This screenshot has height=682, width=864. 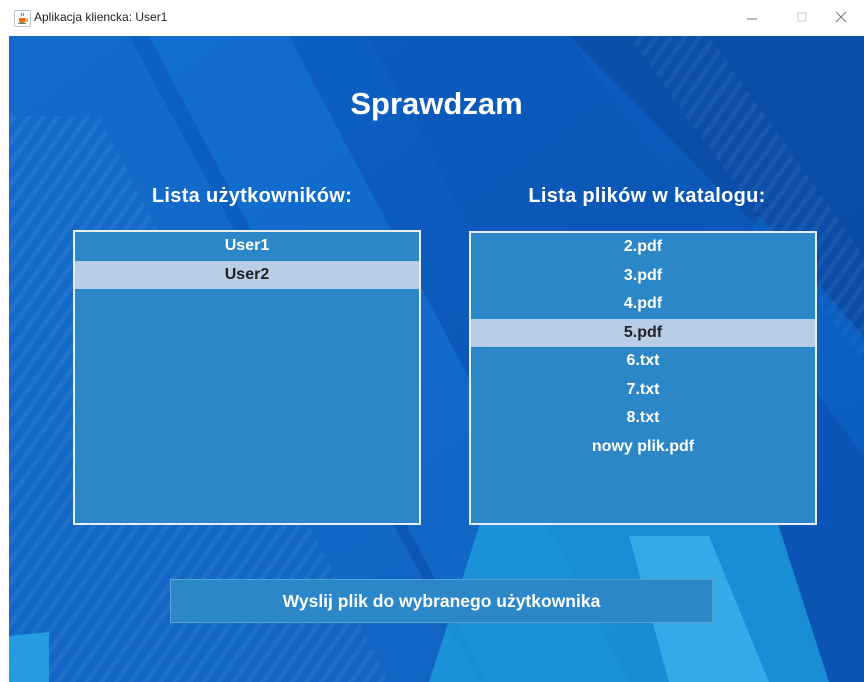 I want to click on java-cup-icon, so click(x=22, y=18).